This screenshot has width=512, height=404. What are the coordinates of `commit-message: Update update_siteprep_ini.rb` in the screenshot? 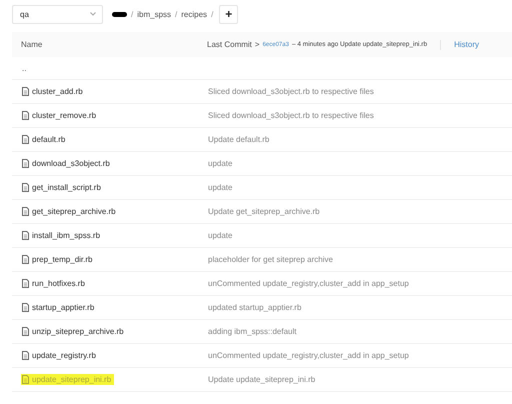 It's located at (262, 379).